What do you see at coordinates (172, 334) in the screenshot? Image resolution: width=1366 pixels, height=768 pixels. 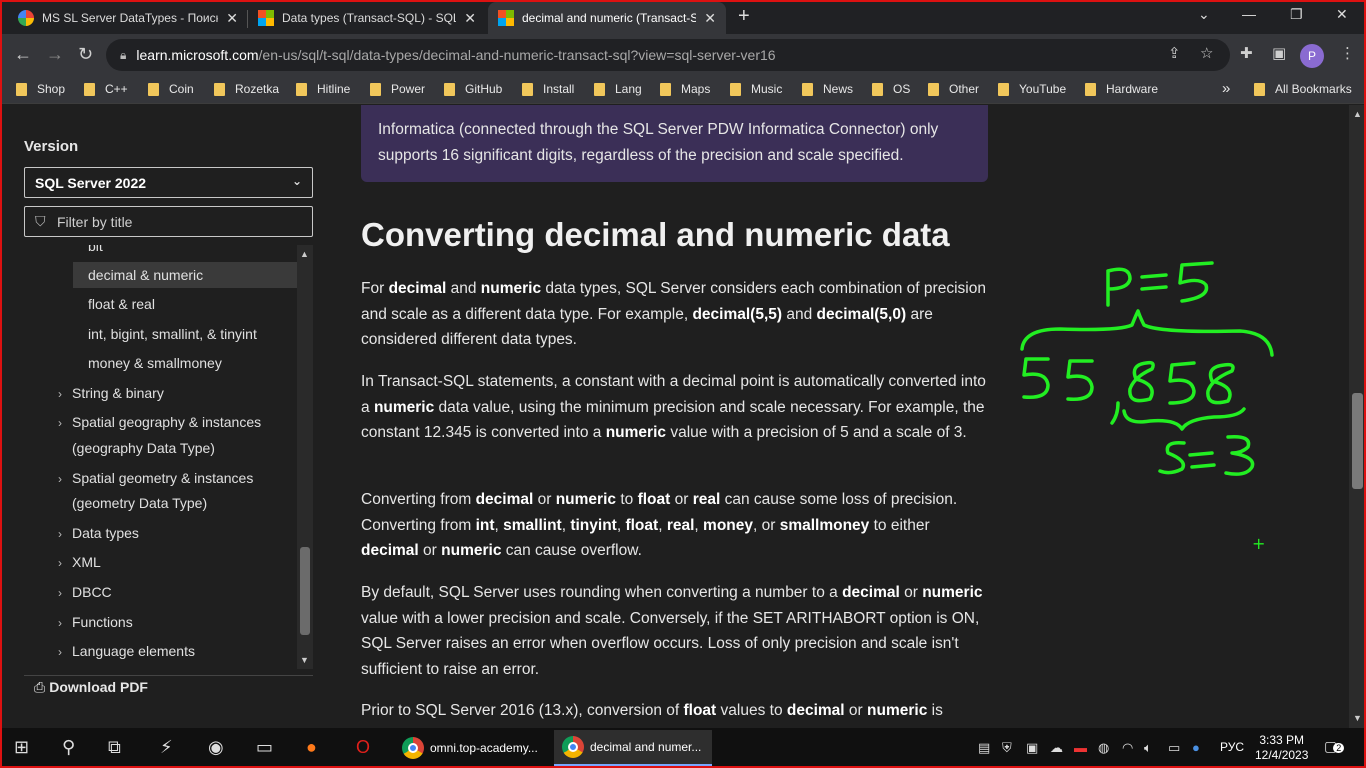 I see `toc-item-int: int, bigint, smallint, & tinyint` at bounding box center [172, 334].